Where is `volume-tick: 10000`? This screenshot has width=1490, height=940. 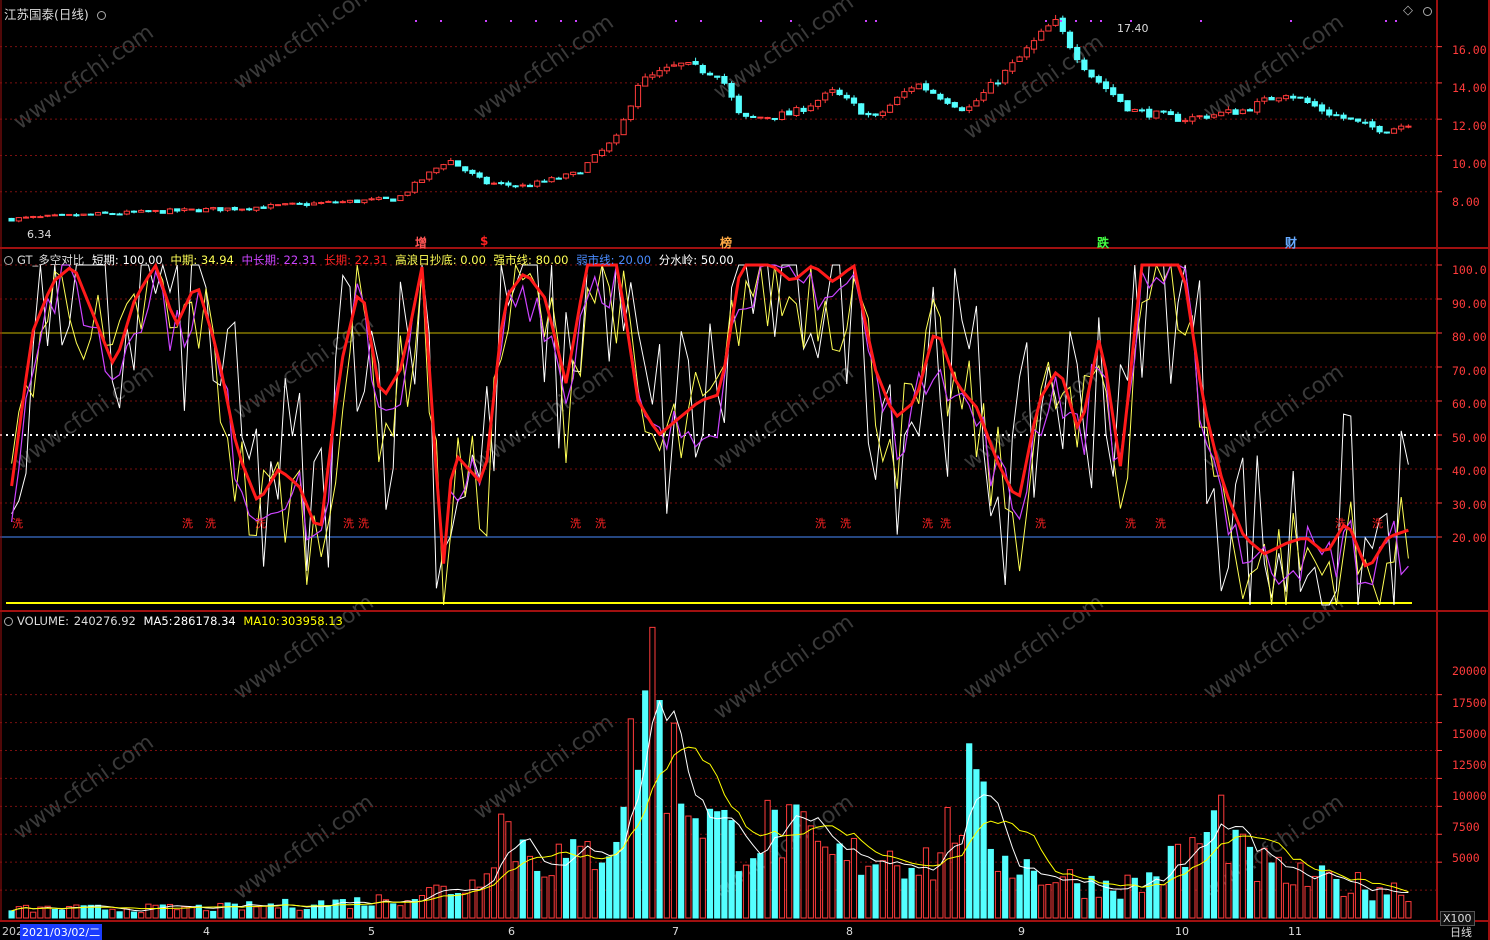
volume-tick: 10000 is located at coordinates (1469, 796).